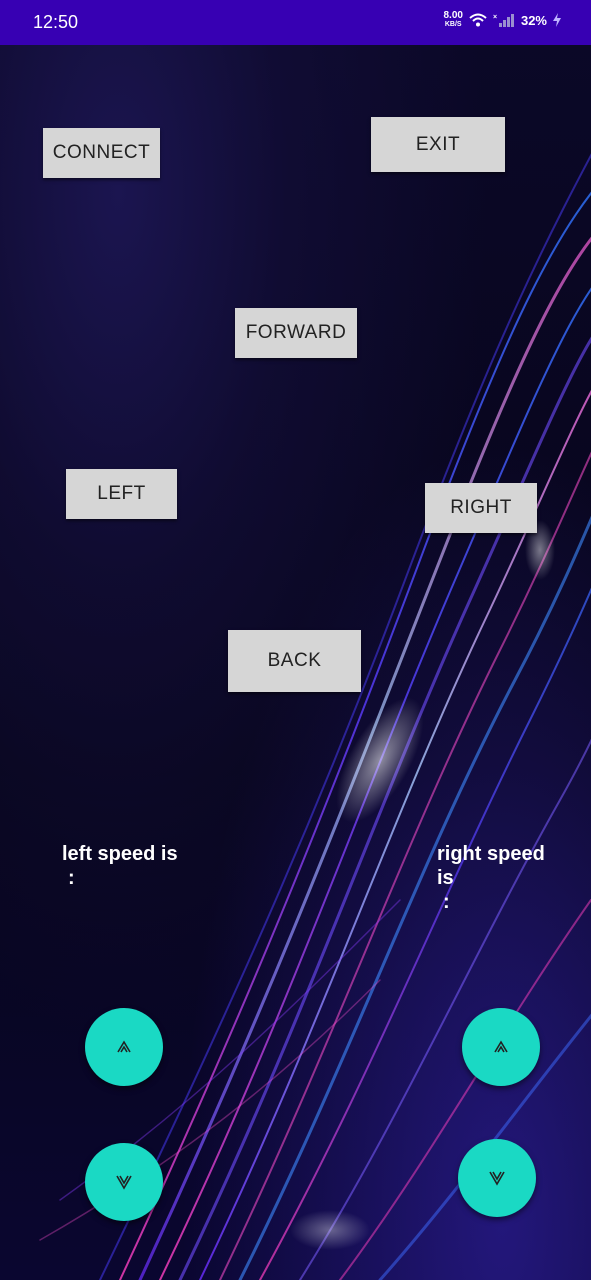 This screenshot has height=1280, width=591. I want to click on right-speed-up-button, so click(501, 1047).